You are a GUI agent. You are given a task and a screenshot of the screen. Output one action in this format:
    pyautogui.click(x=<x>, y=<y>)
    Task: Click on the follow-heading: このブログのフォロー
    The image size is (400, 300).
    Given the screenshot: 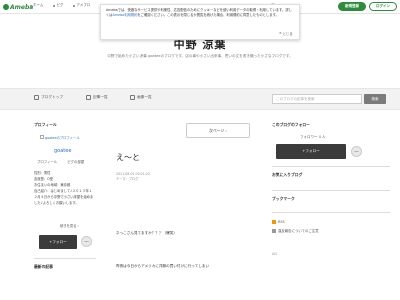 What is the action you would take?
    pyautogui.click(x=291, y=124)
    